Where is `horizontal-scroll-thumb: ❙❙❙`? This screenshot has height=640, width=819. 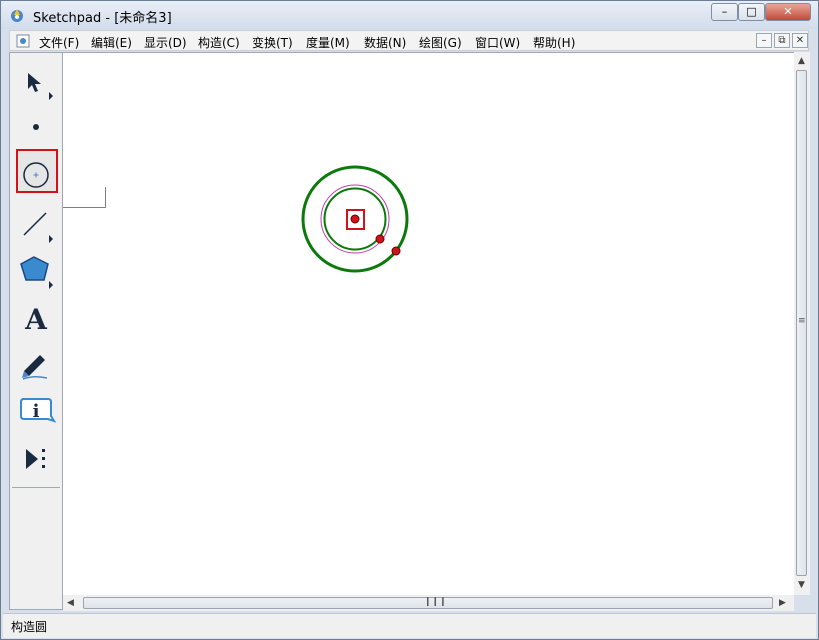
horizontal-scroll-thumb: ❙❙❙ is located at coordinates (428, 603).